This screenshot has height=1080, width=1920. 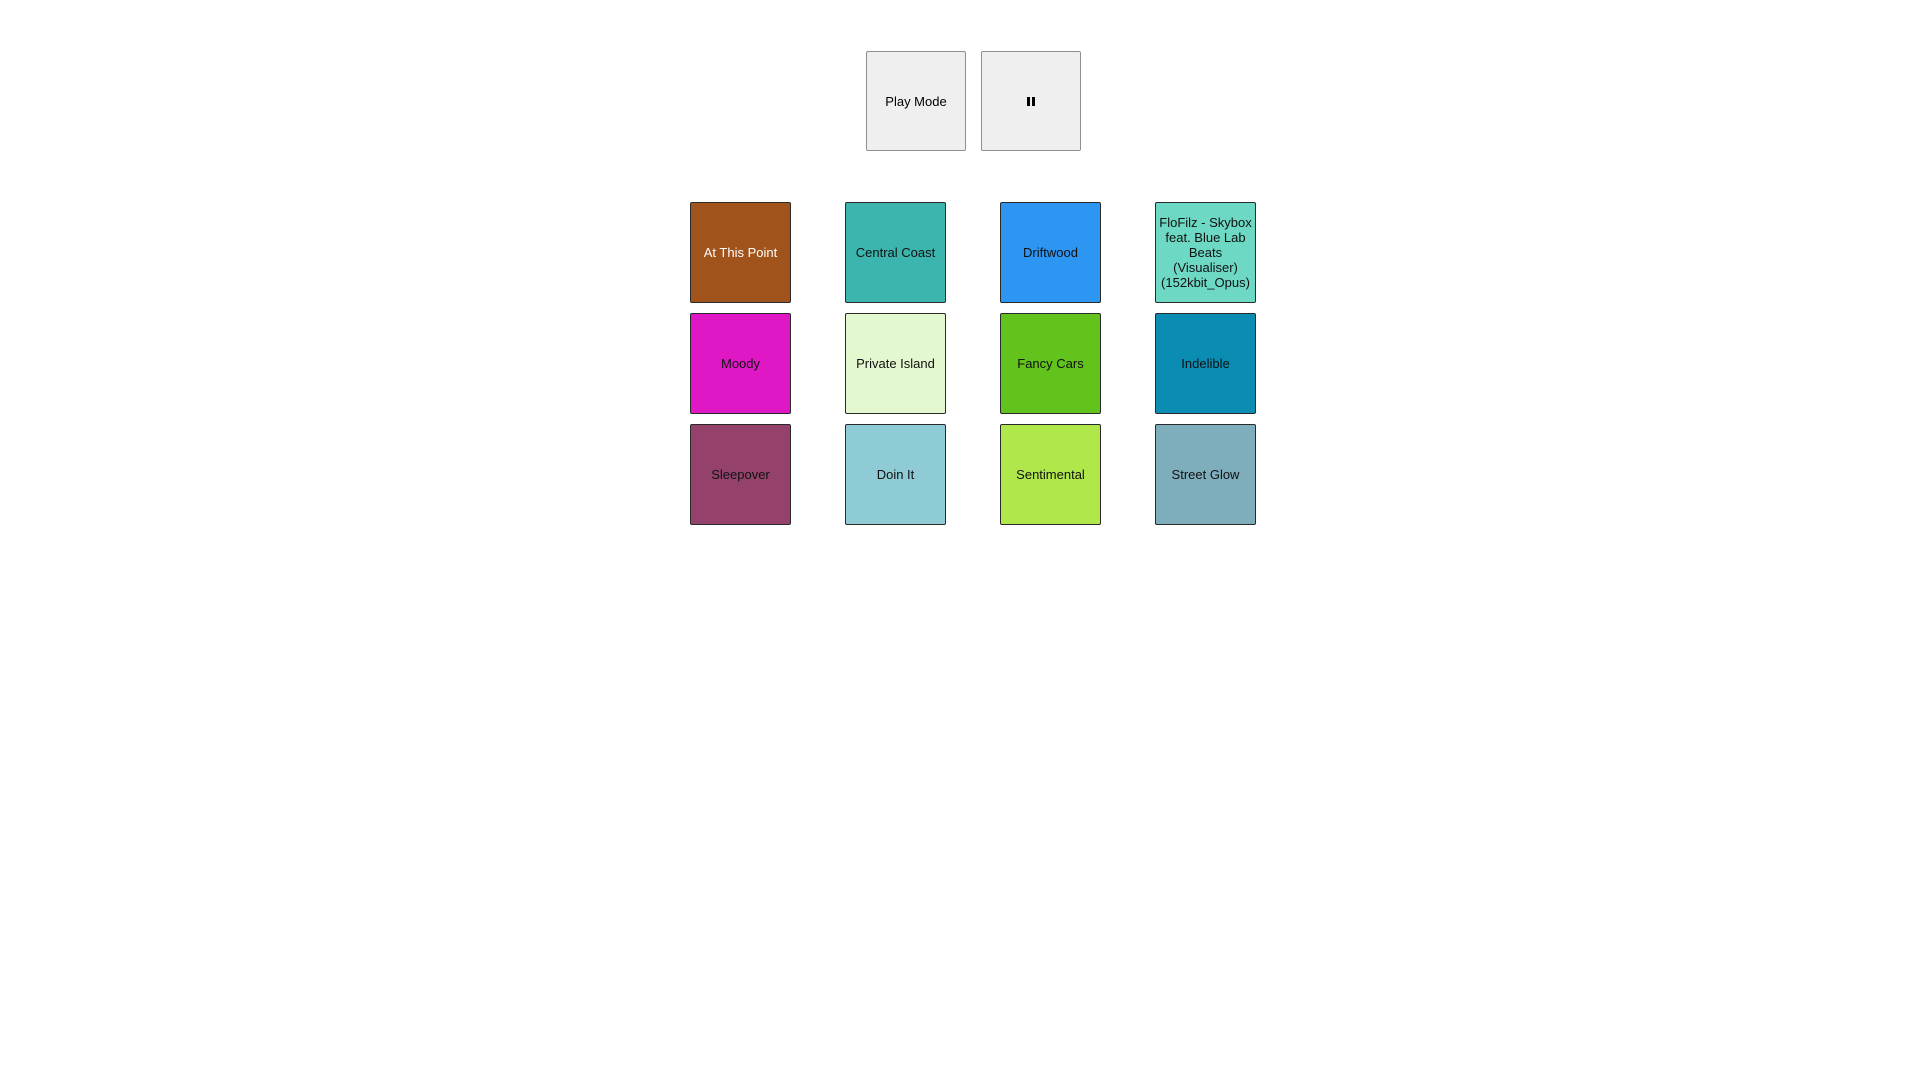 I want to click on sound-pad: At This Point, so click(x=740, y=252).